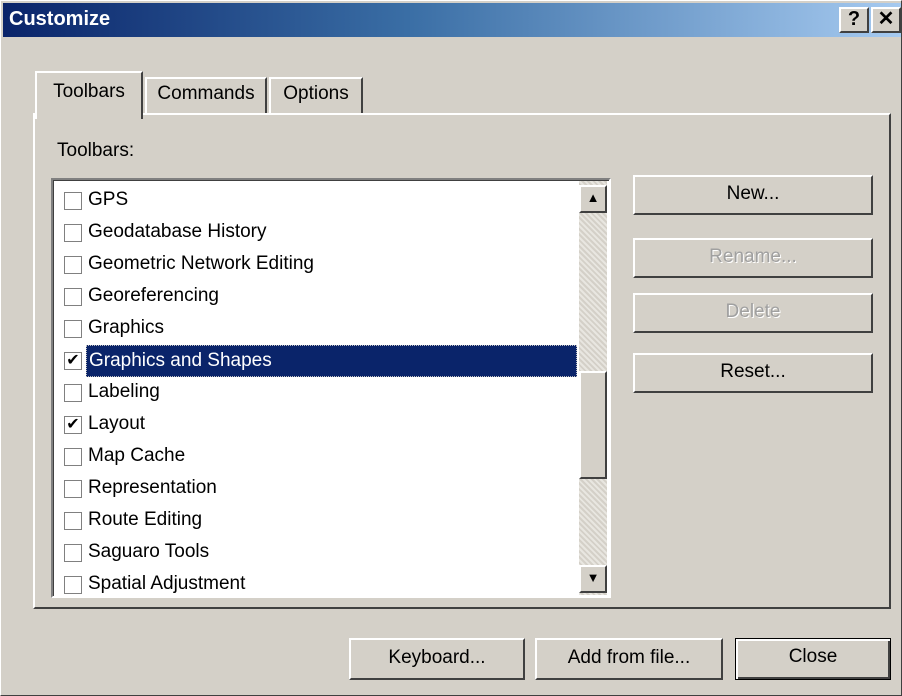 The height and width of the screenshot is (696, 902). What do you see at coordinates (317, 489) in the screenshot?
I see `list-item: Representation` at bounding box center [317, 489].